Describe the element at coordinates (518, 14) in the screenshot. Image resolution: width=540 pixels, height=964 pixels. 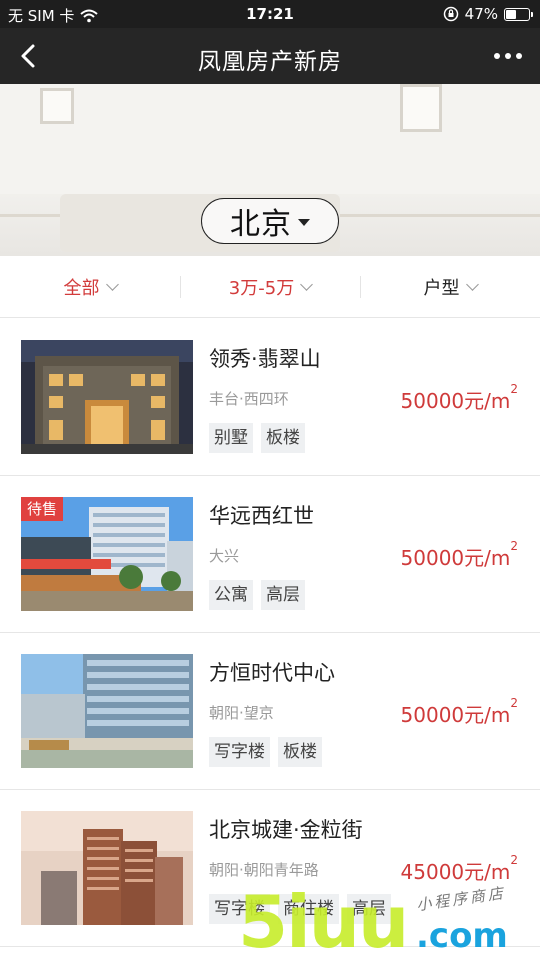
I see `battery-icon` at that location.